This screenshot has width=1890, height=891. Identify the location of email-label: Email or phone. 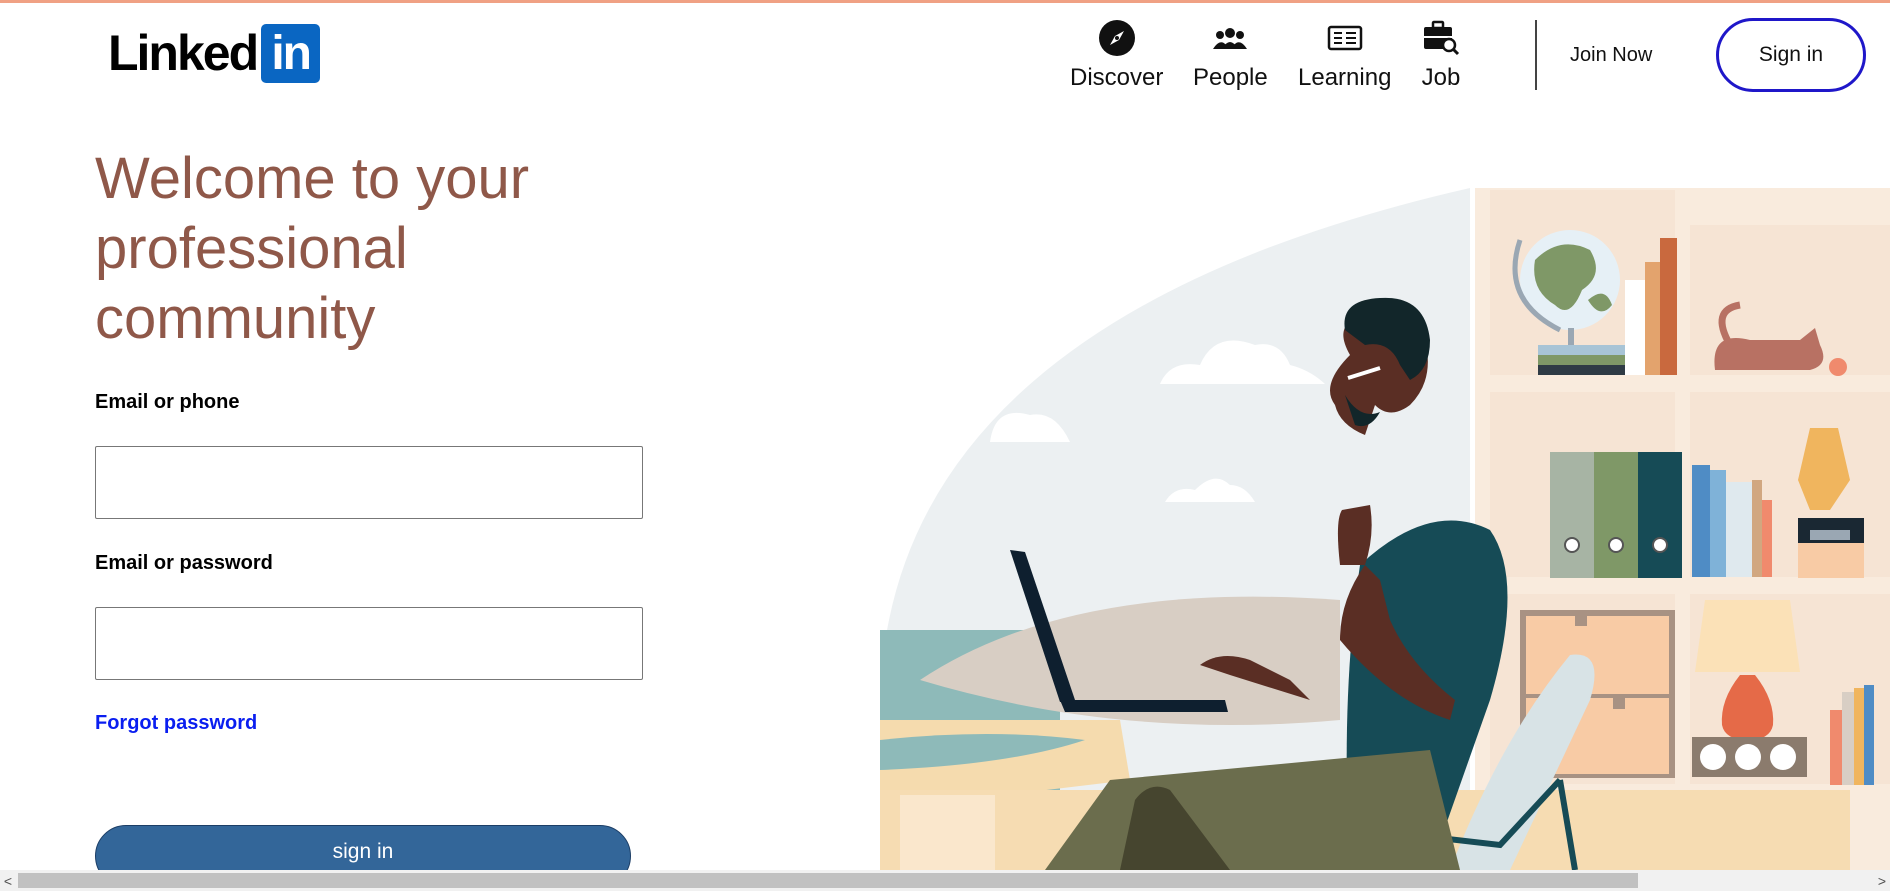
(167, 402).